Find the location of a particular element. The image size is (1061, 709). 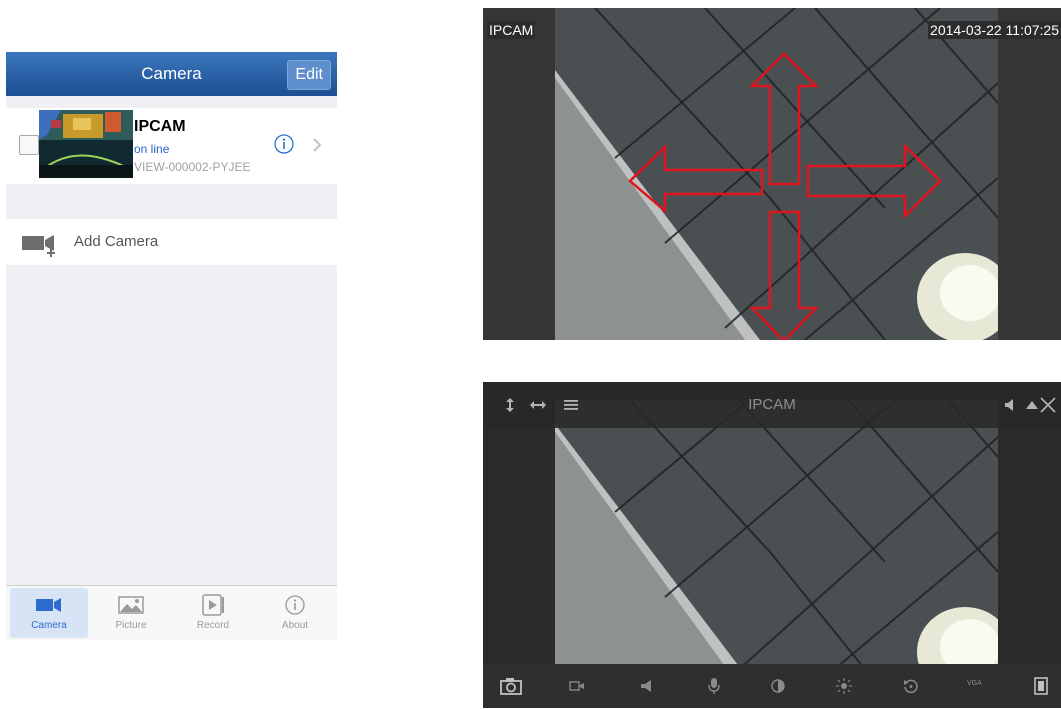

close-icon is located at coordinates (1048, 405).